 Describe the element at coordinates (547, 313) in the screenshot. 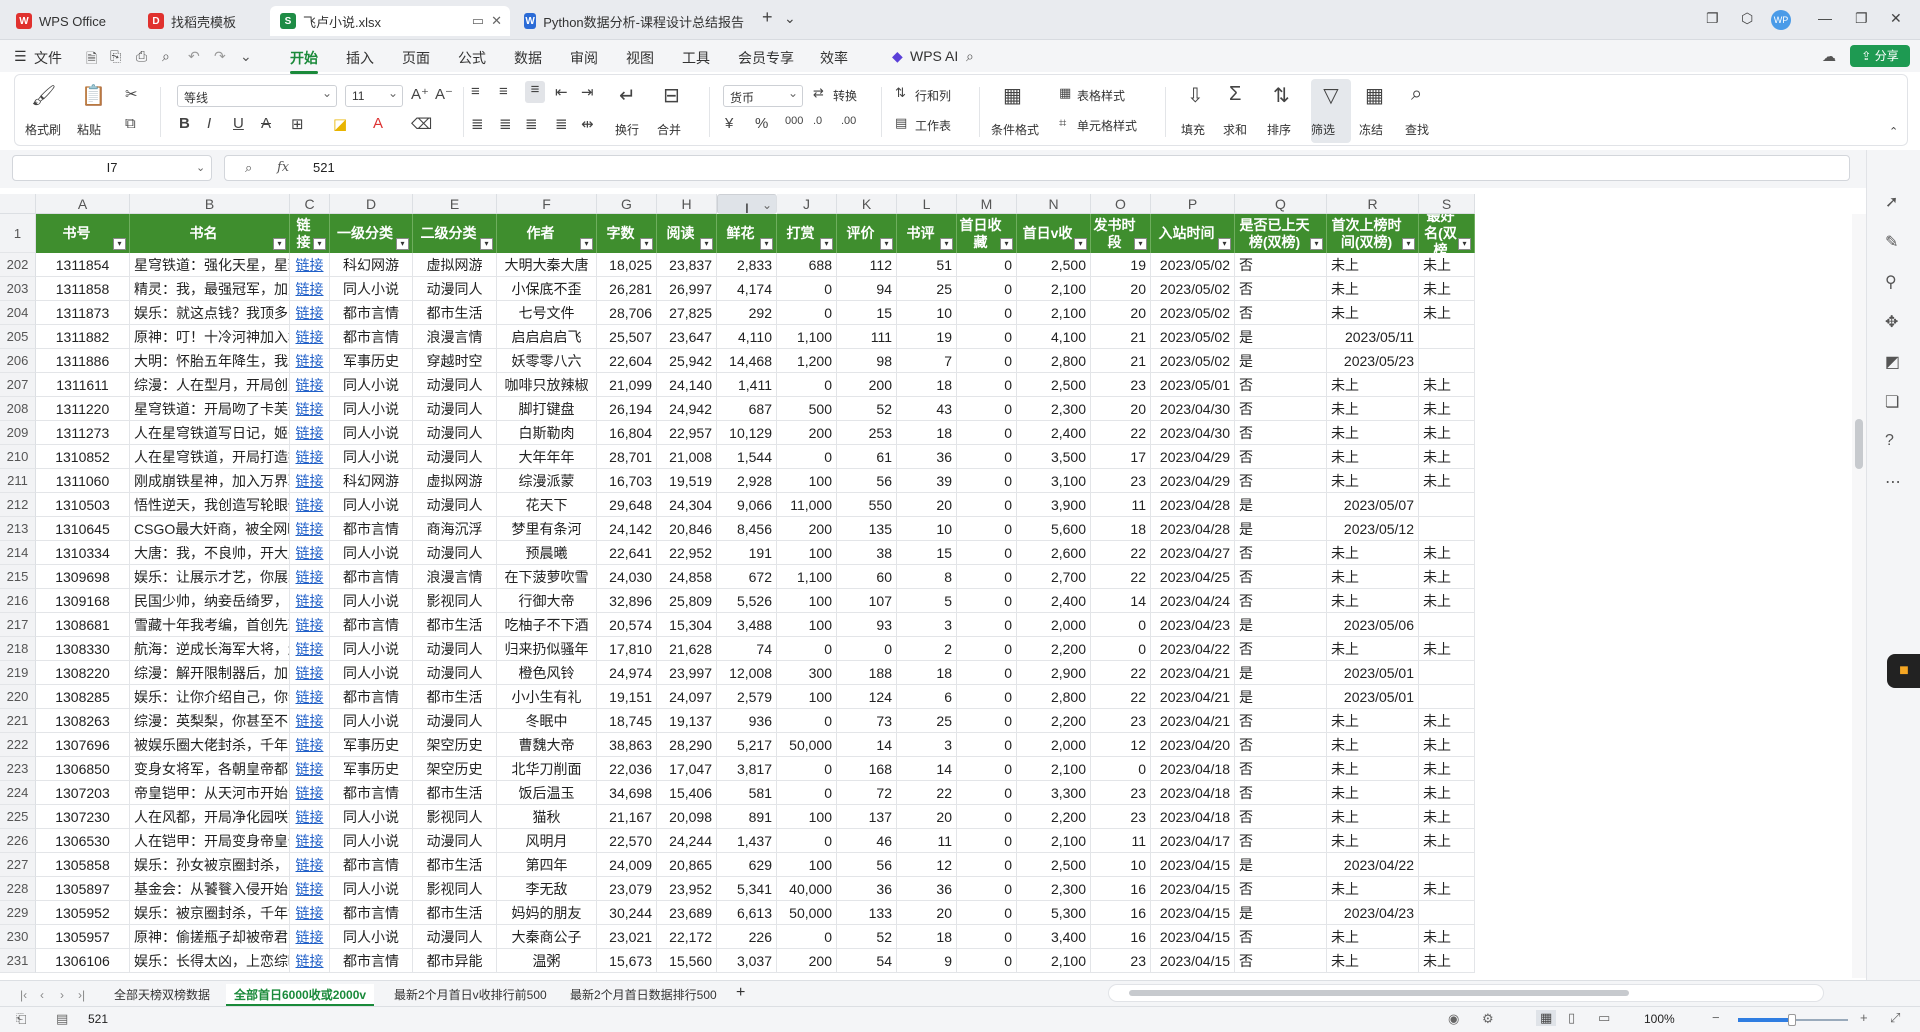

I see `table-cell: 七号文件` at that location.